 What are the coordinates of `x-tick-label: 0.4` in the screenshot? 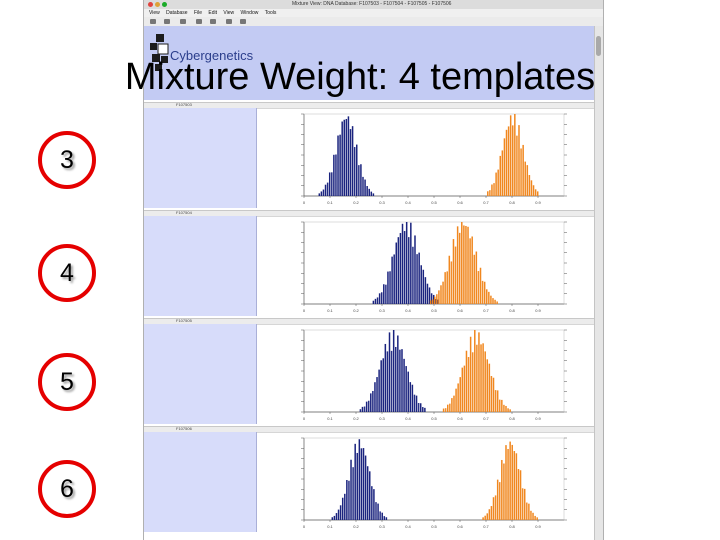 It's located at (408, 418).